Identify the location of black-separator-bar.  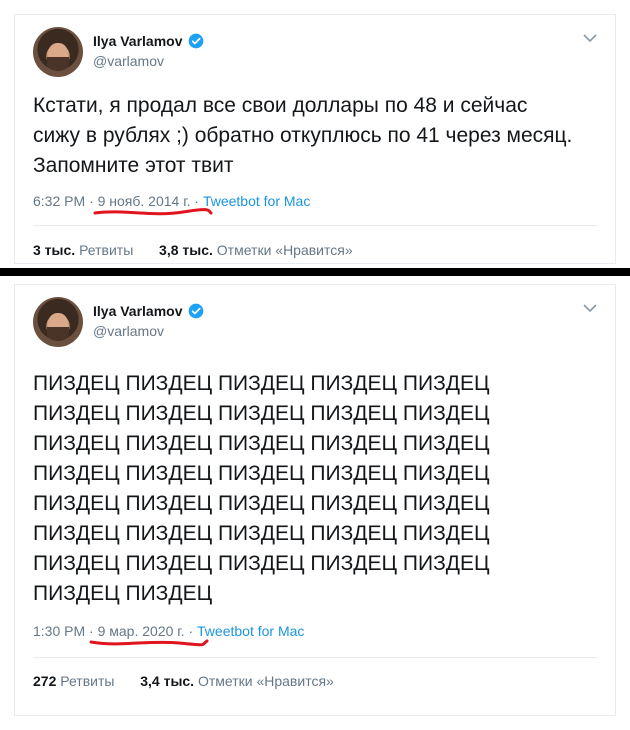
(315, 272).